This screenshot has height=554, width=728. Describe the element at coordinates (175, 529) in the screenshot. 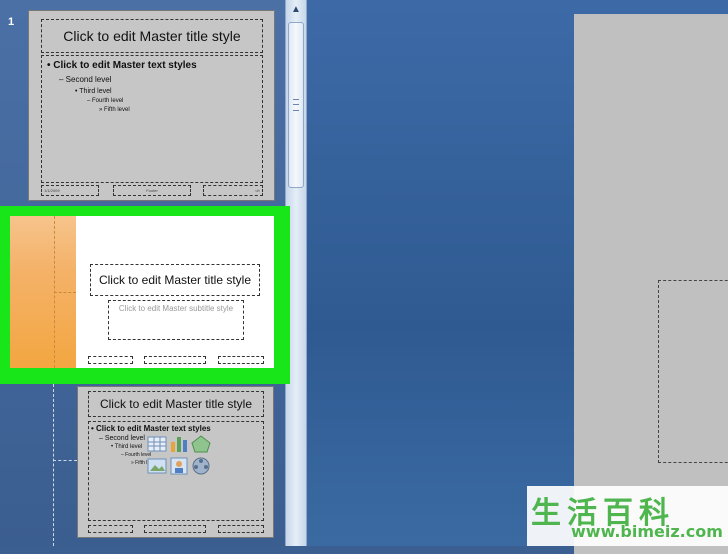

I see `content-footer-center` at that location.